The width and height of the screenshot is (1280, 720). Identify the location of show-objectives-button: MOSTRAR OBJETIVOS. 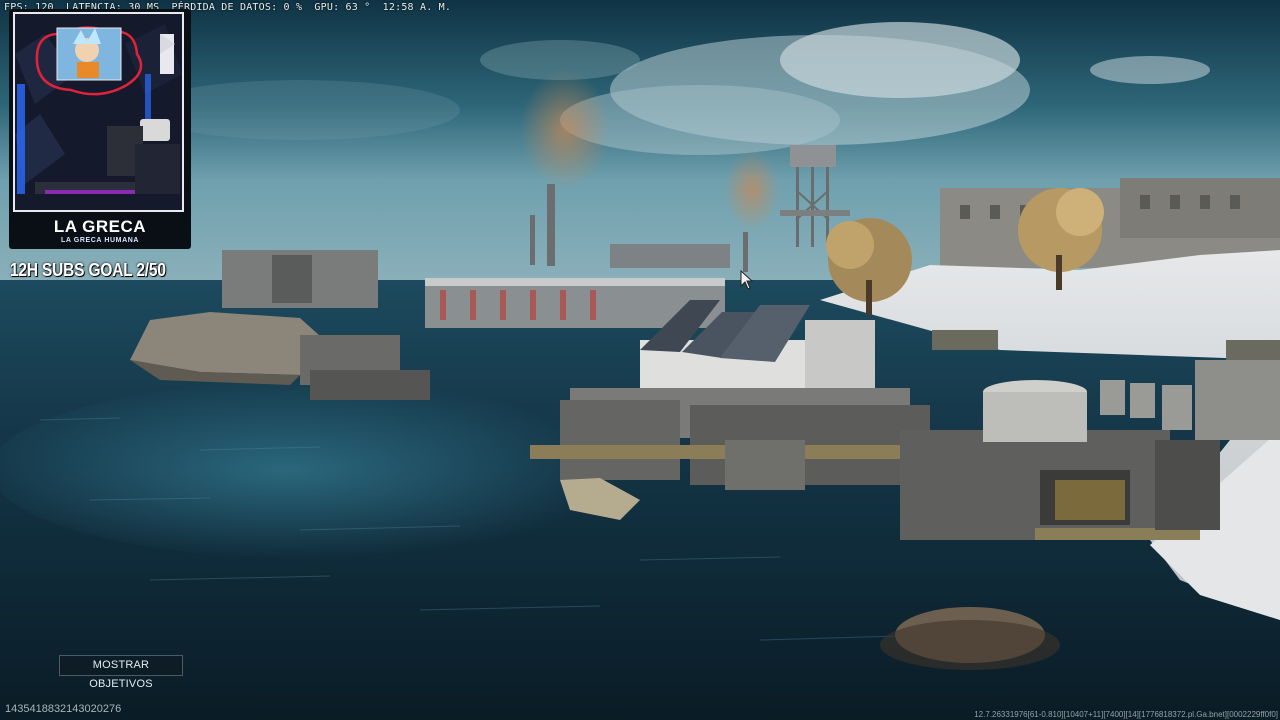
(121, 672).